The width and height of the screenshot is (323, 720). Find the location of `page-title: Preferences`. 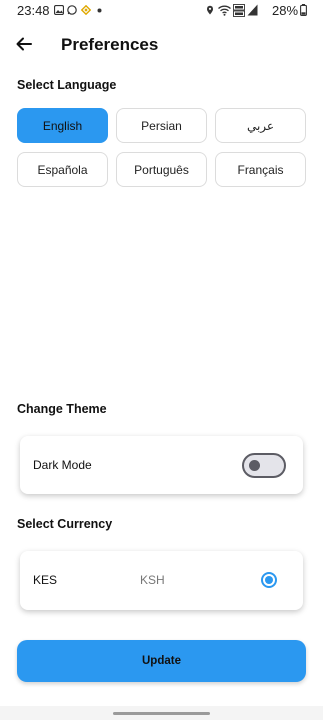

page-title: Preferences is located at coordinates (110, 44).